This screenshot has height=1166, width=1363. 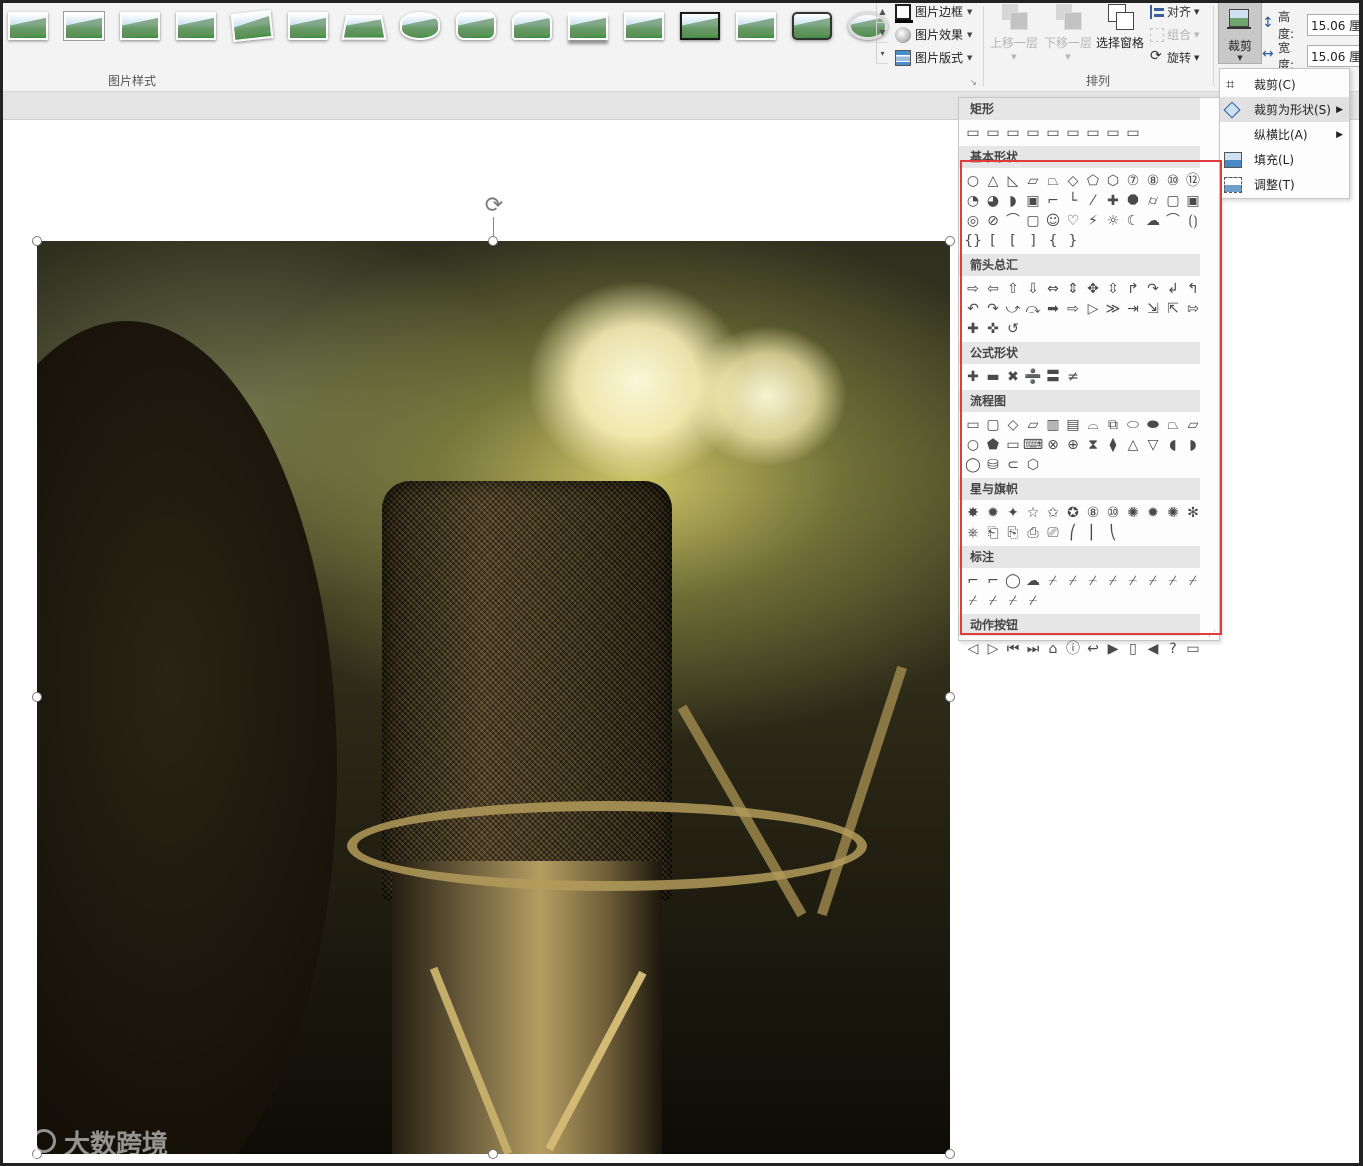 What do you see at coordinates (1013, 241) in the screenshot?
I see `shape-option: [` at bounding box center [1013, 241].